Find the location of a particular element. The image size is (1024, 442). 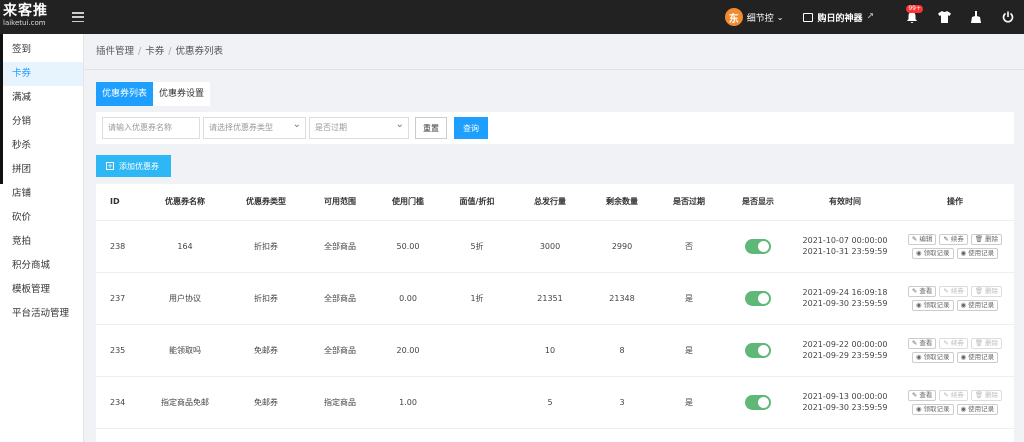

coupon-name-input: 请输入优惠券名称 is located at coordinates (151, 128).